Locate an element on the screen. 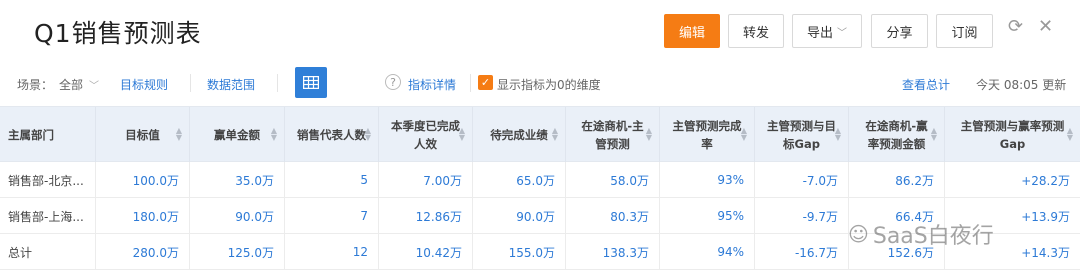 Image resolution: width=1080 pixels, height=274 pixels. share-button-label: 分享 is located at coordinates (899, 33).